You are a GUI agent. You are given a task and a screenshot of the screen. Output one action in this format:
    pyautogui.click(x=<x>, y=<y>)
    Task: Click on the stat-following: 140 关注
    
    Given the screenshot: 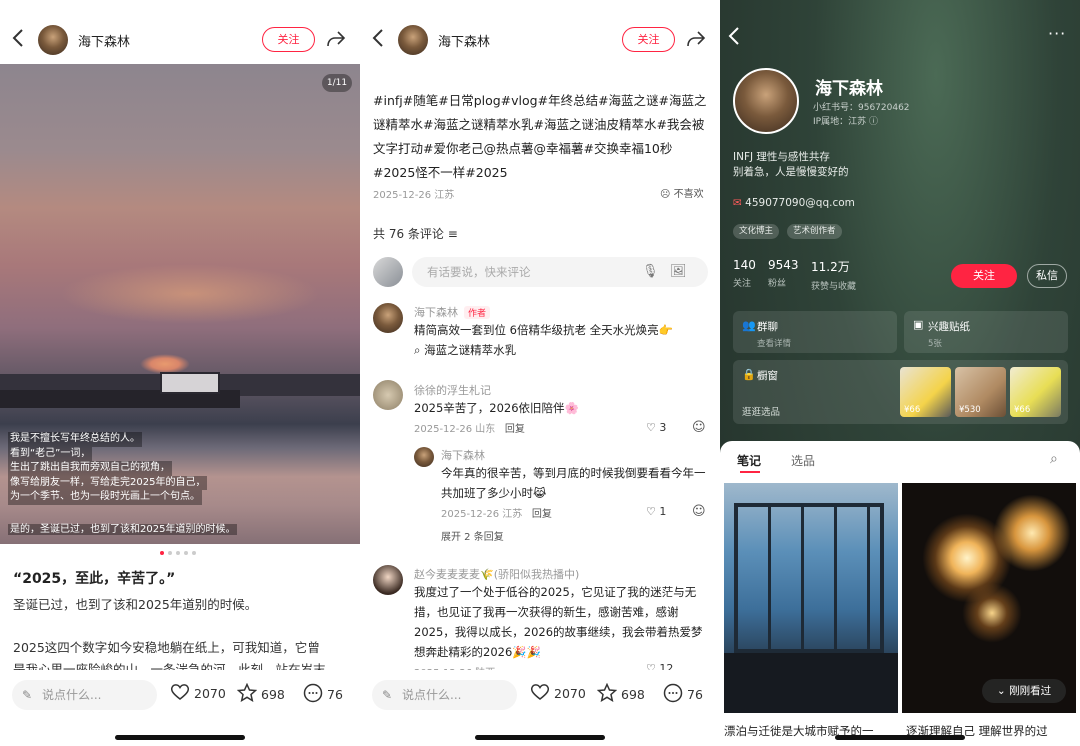 What is the action you would take?
    pyautogui.click(x=744, y=273)
    